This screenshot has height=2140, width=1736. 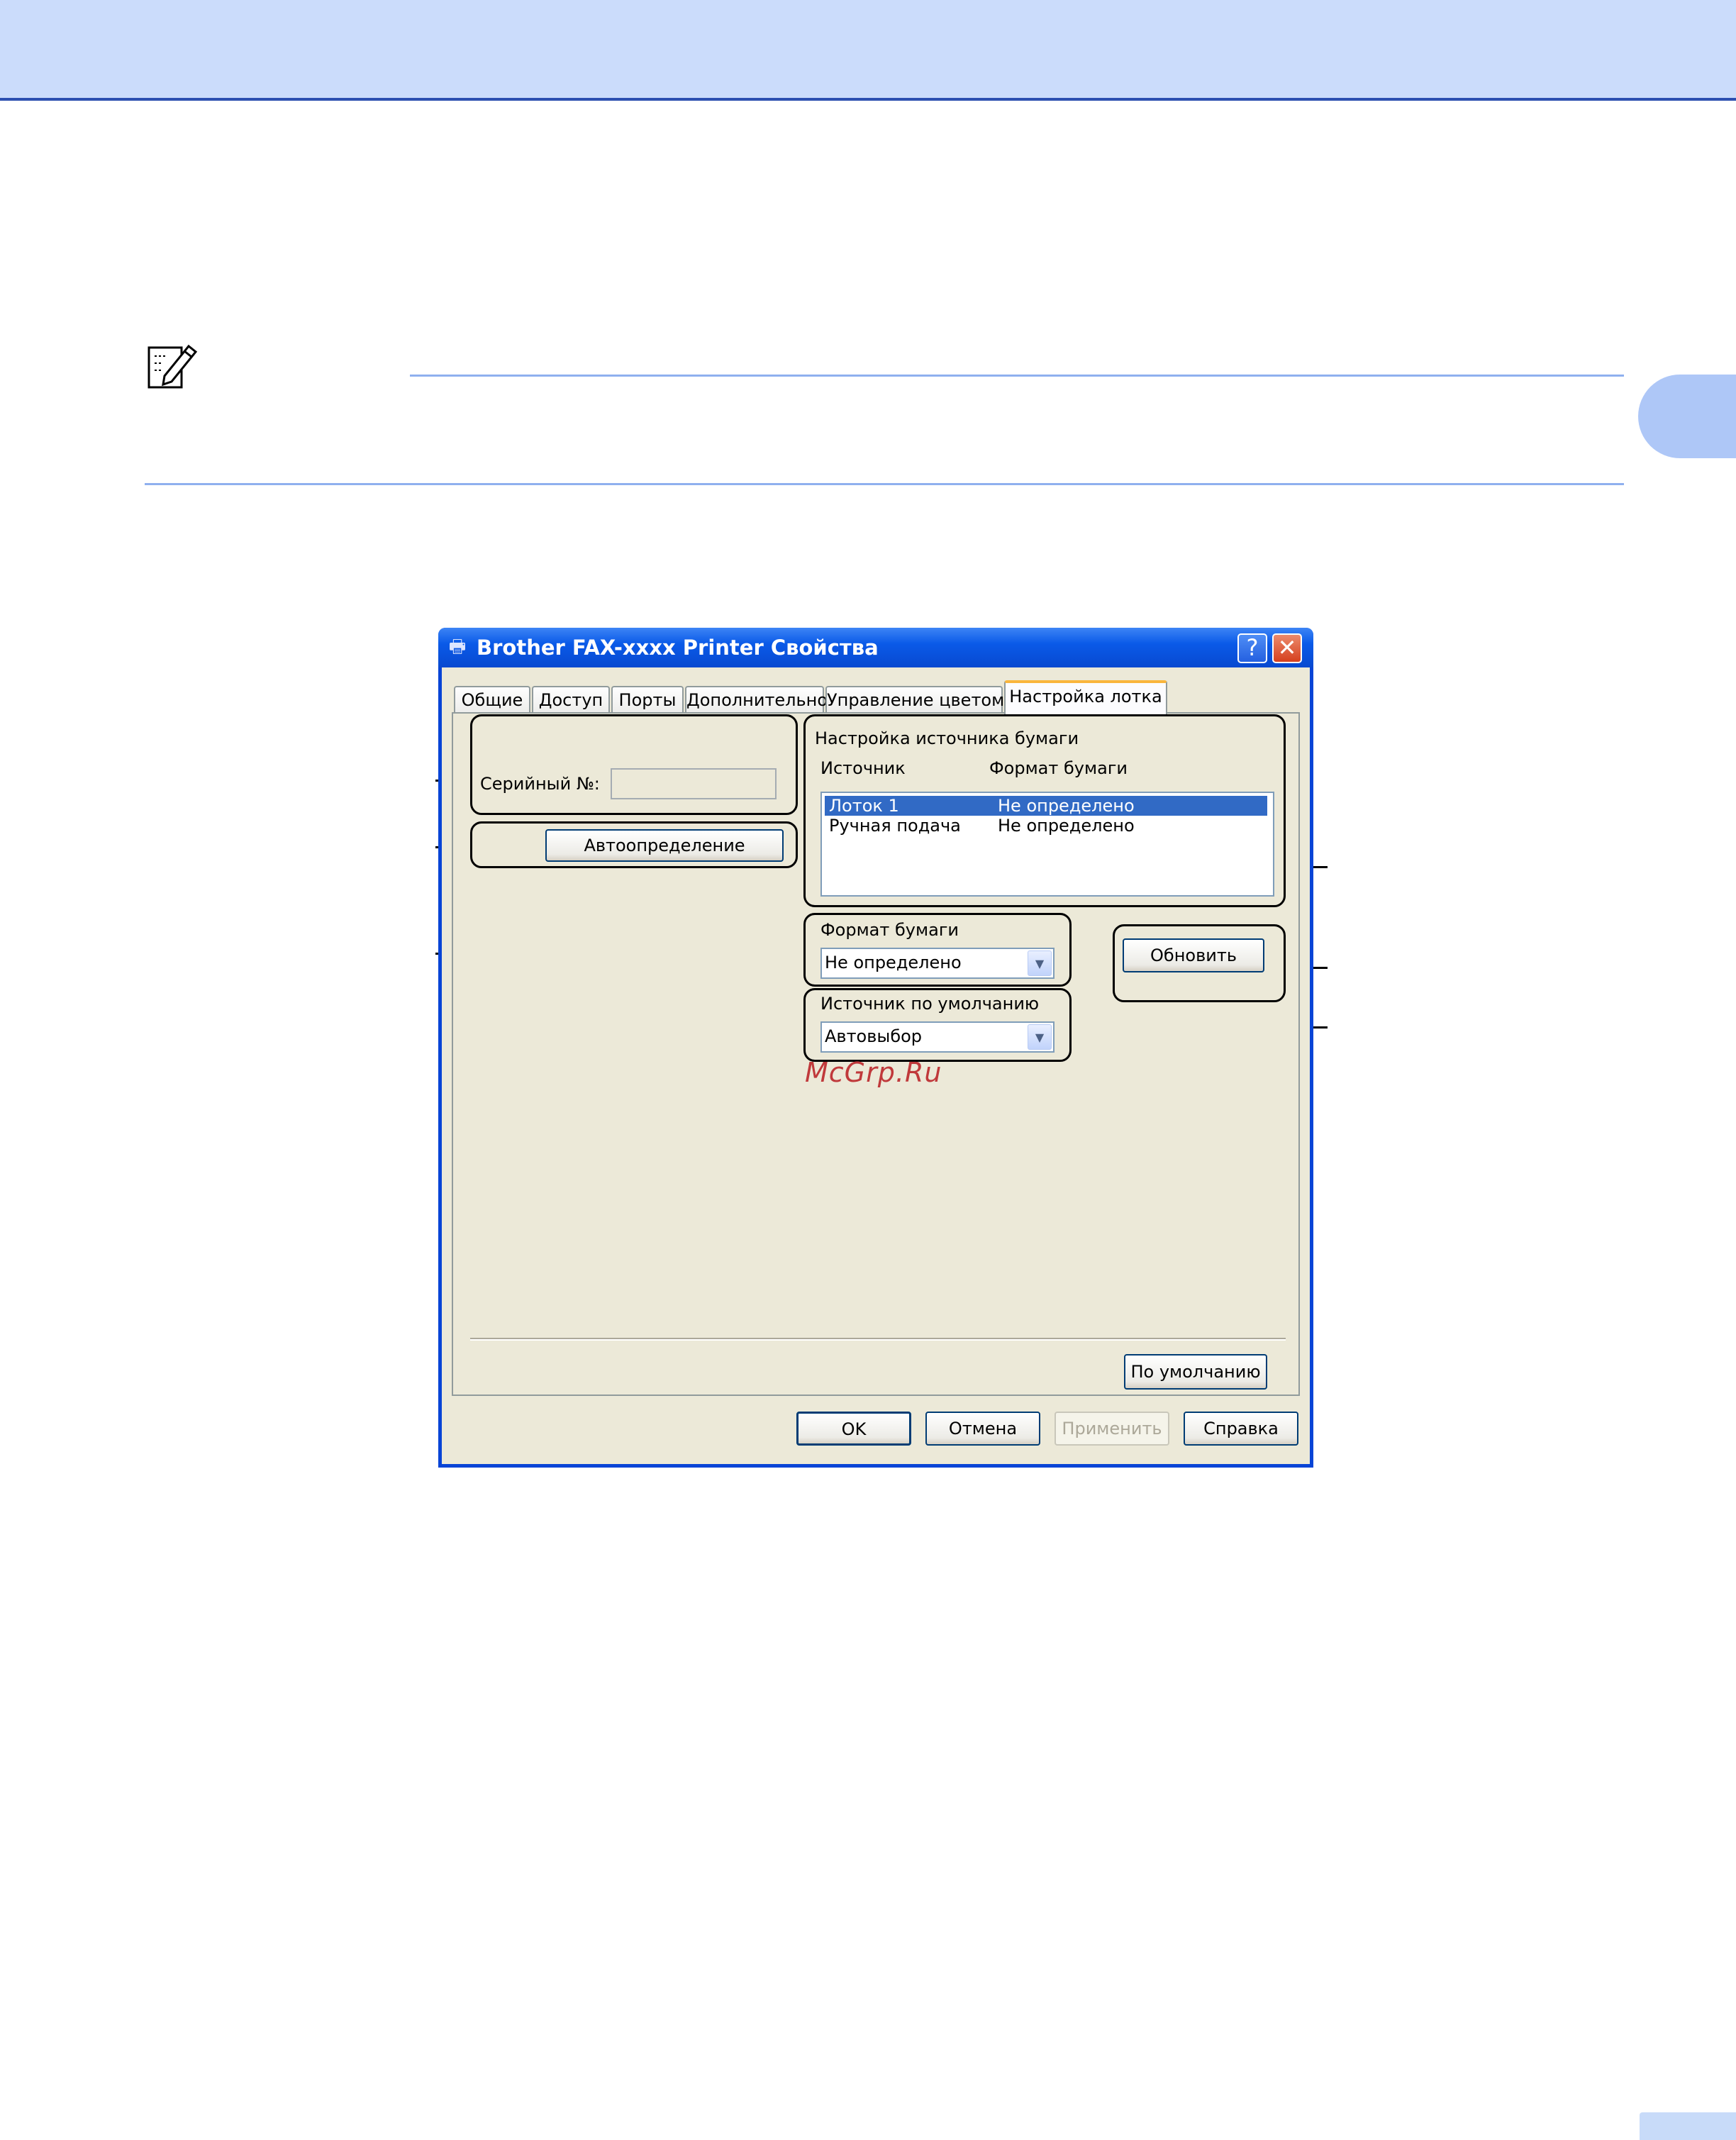 What do you see at coordinates (1058, 768) in the screenshot?
I see `format-column-header: Формат бумаги` at bounding box center [1058, 768].